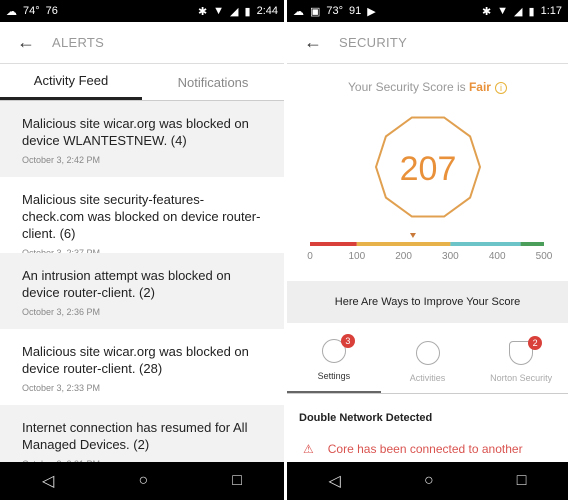  Describe the element at coordinates (526, 350) in the screenshot. I see `shield-check-icon: 2` at that location.